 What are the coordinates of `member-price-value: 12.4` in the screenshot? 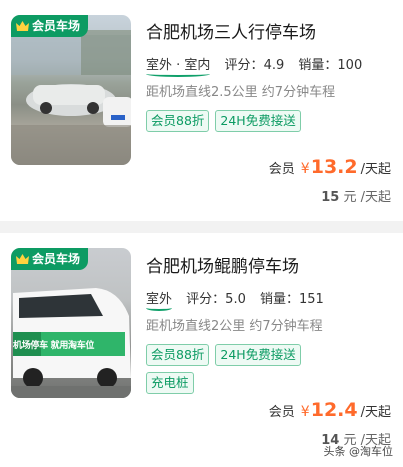 It's located at (334, 410).